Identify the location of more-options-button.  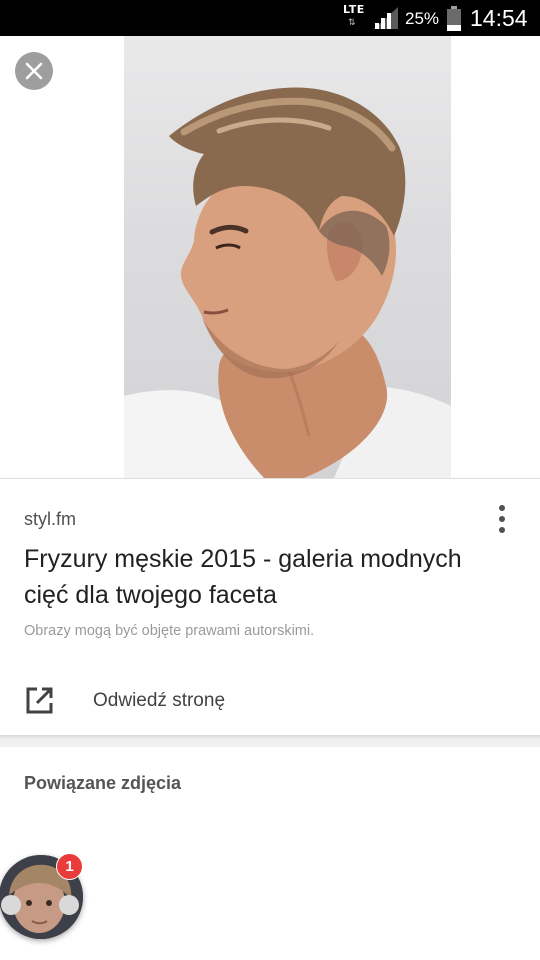
(502, 519).